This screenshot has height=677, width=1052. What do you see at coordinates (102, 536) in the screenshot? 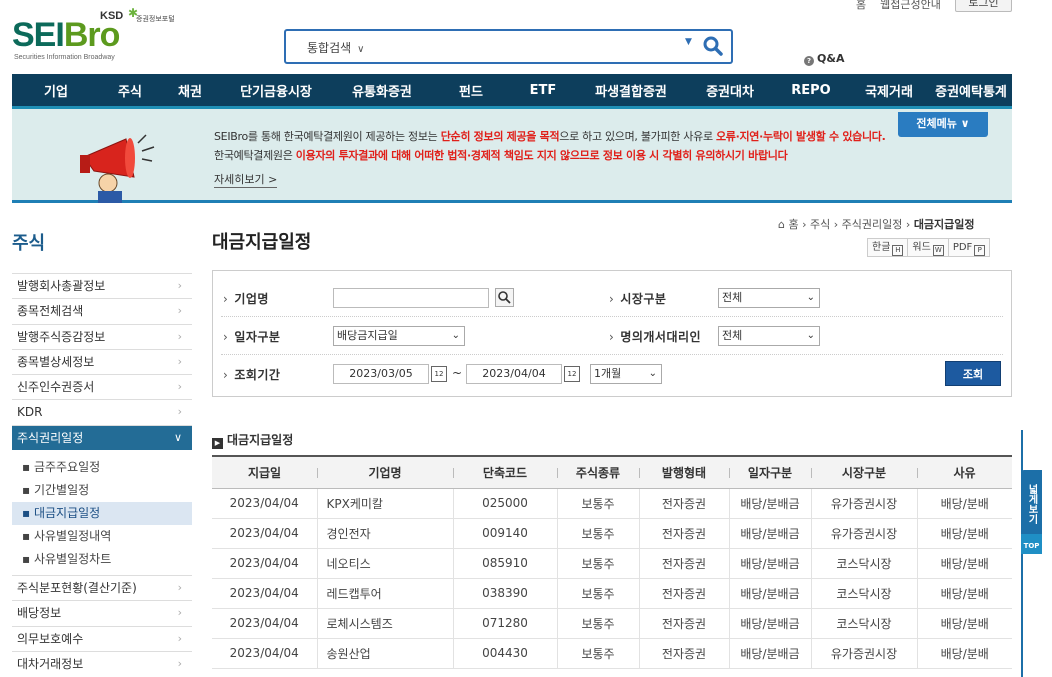
I see `sidebar-subitem: ▪ 사유별일정내역` at bounding box center [102, 536].